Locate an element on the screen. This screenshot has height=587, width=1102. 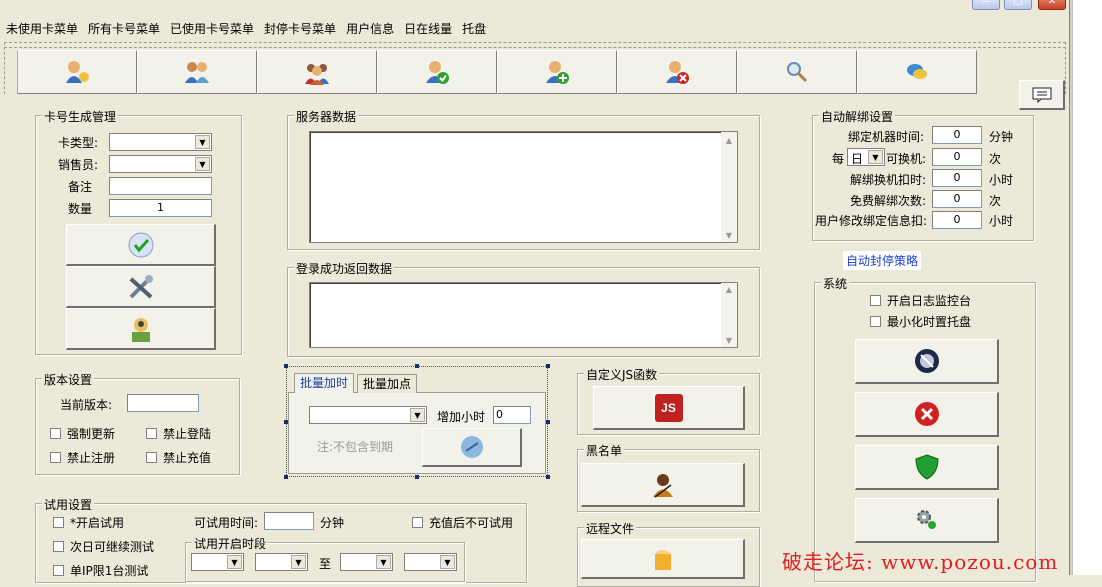
message-button is located at coordinates (1042, 95).